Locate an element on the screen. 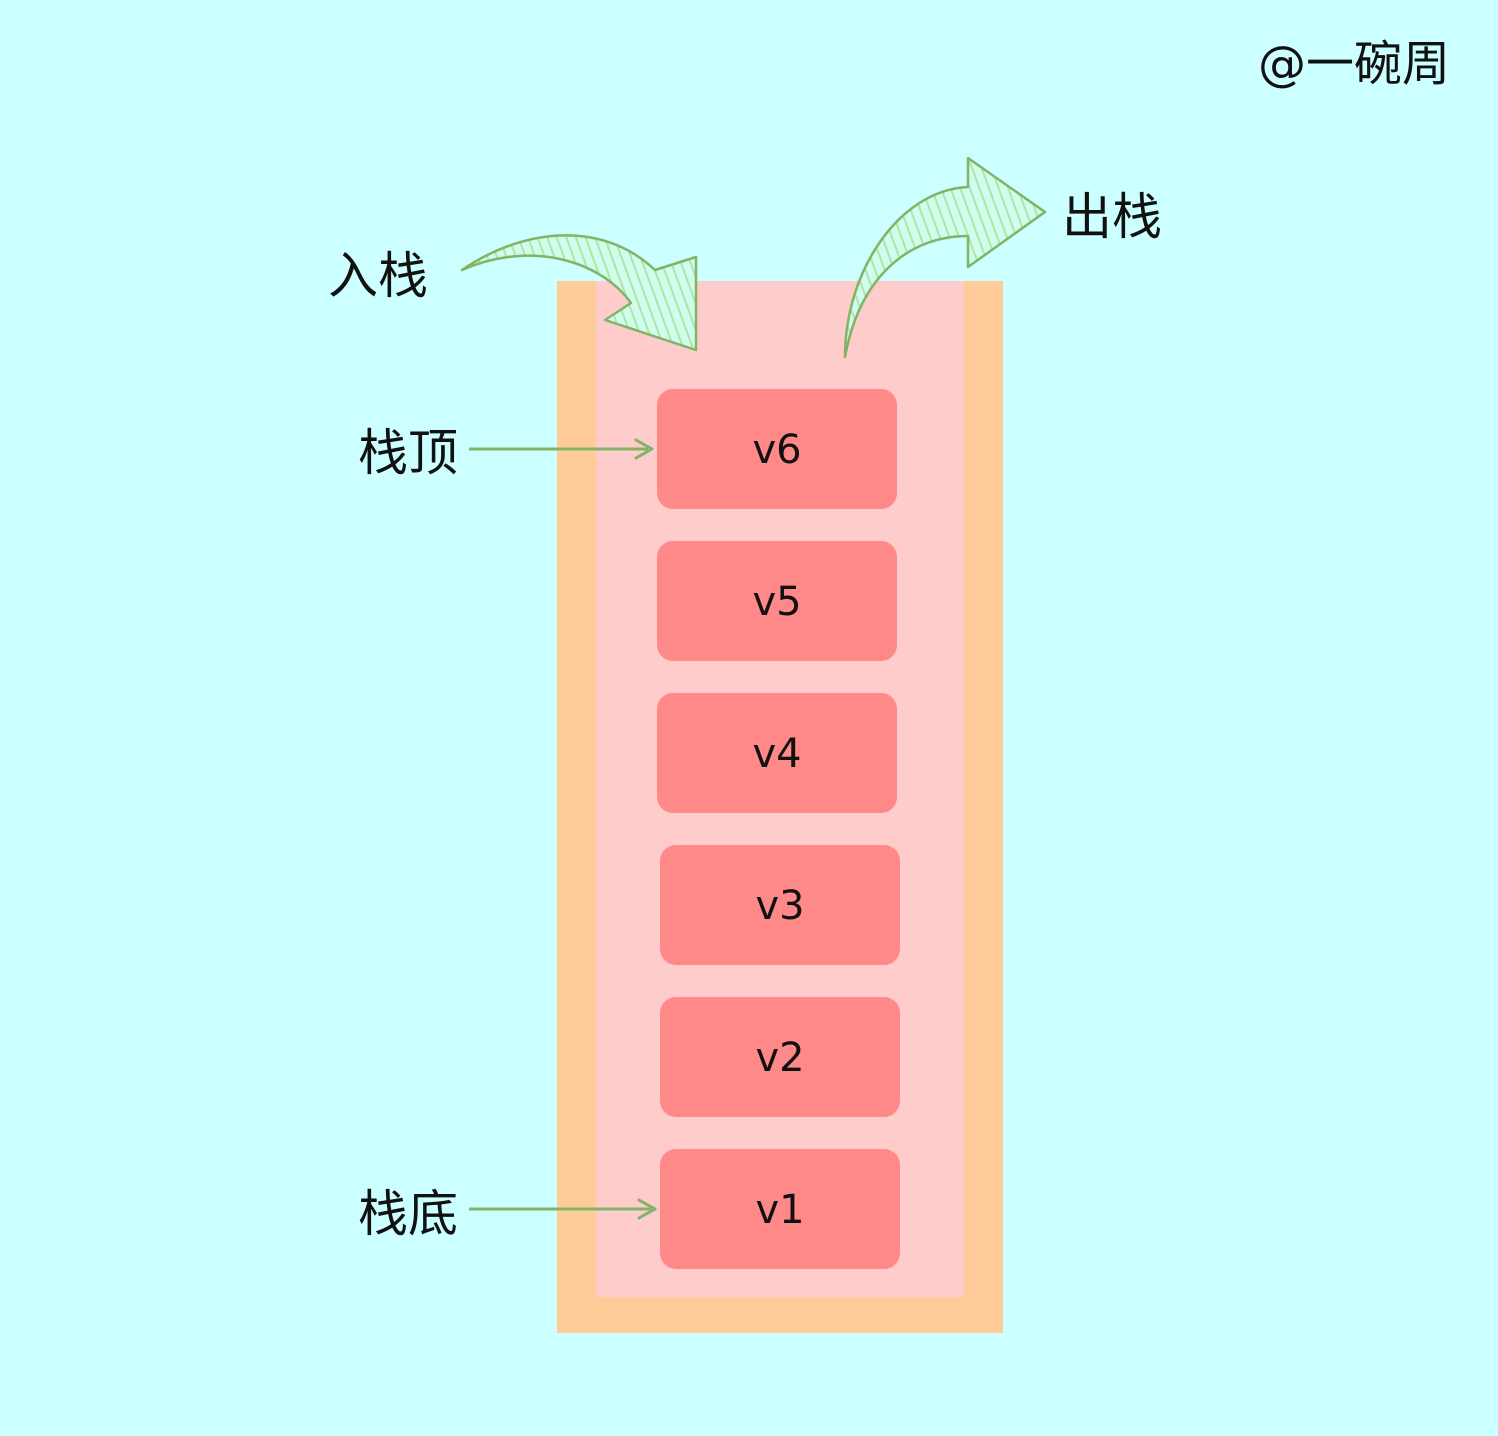 The image size is (1498, 1436). stack-item: v3 is located at coordinates (780, 905).